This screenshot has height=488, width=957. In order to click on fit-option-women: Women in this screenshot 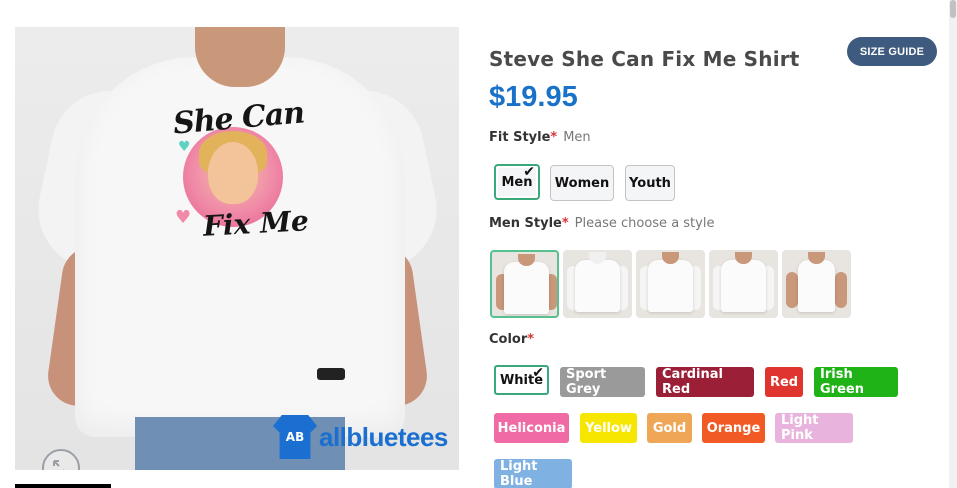, I will do `click(582, 183)`.